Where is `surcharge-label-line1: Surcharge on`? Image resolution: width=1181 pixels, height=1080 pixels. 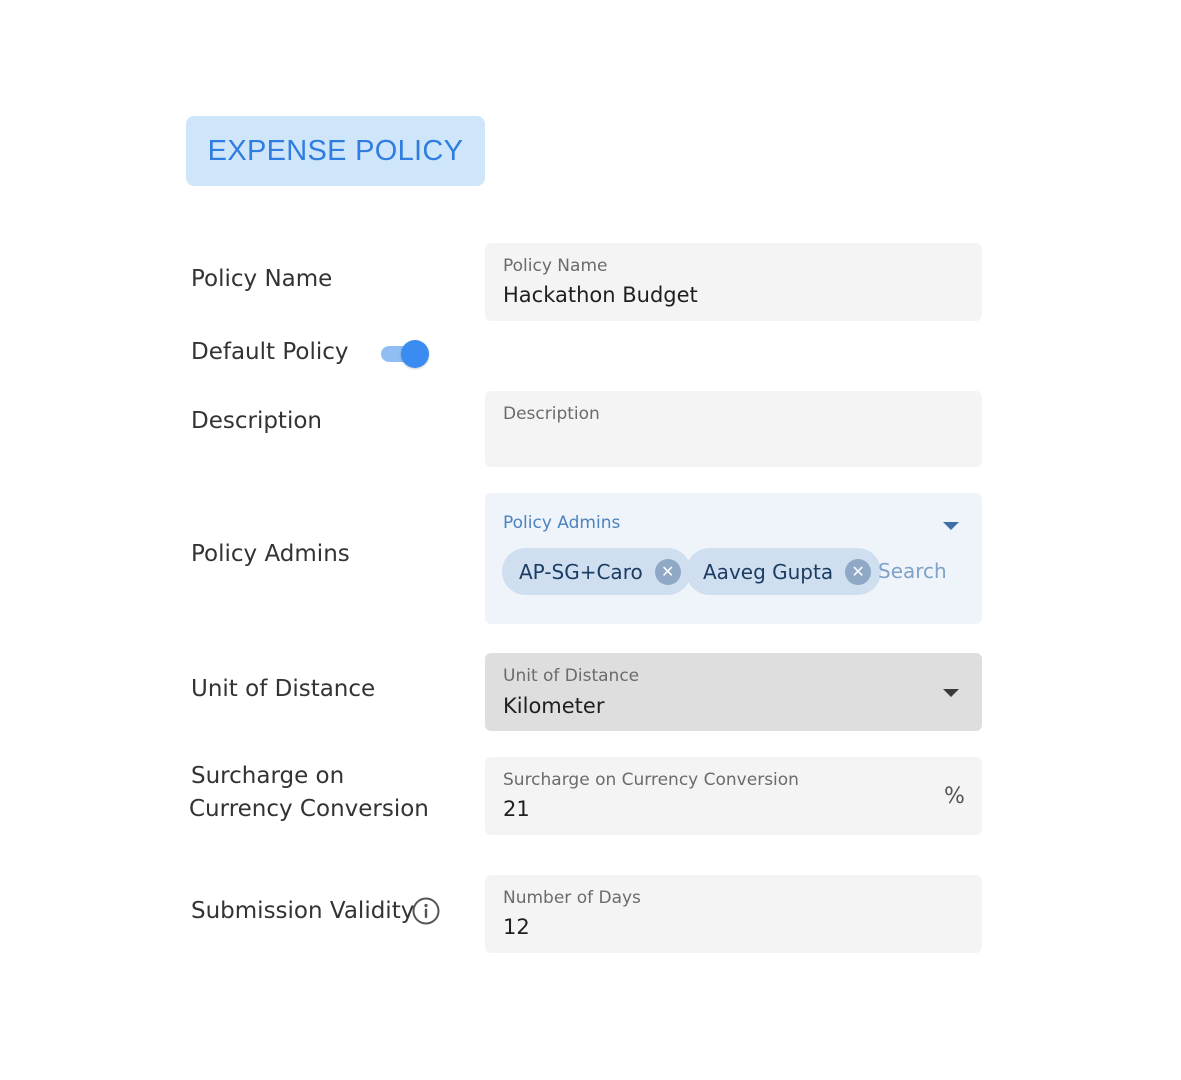
surcharge-label-line1: Surcharge on is located at coordinates (268, 776).